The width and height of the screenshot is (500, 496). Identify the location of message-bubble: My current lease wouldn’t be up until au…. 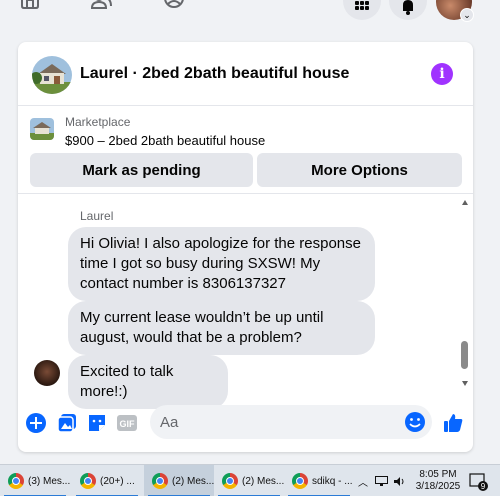
(221, 328).